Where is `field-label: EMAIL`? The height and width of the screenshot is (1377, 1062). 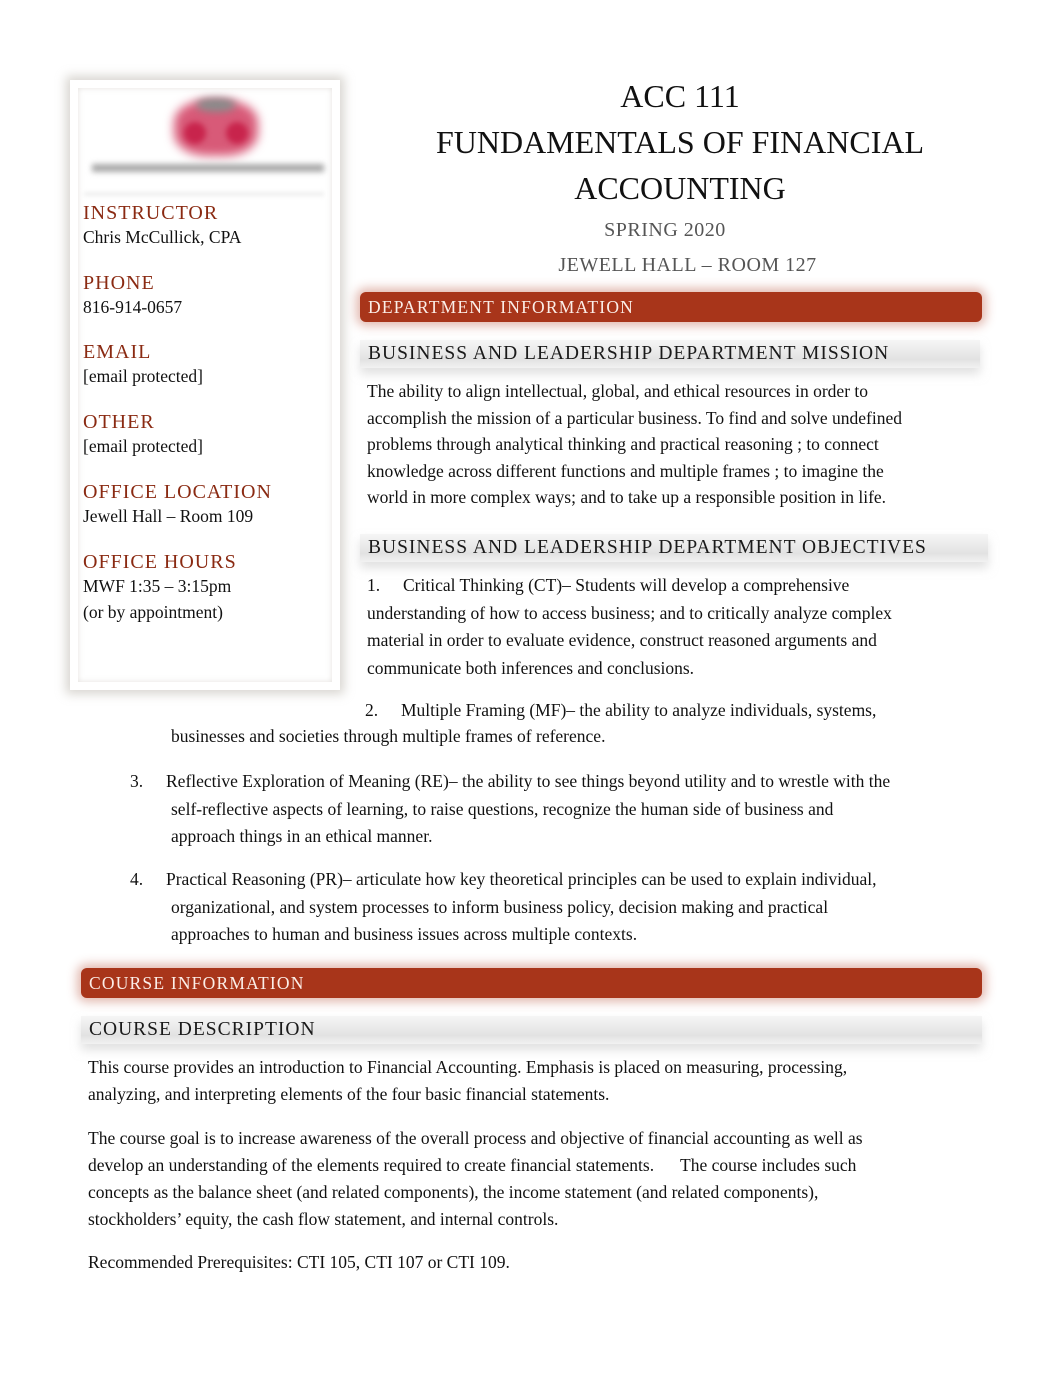
field-label: EMAIL is located at coordinates (117, 352).